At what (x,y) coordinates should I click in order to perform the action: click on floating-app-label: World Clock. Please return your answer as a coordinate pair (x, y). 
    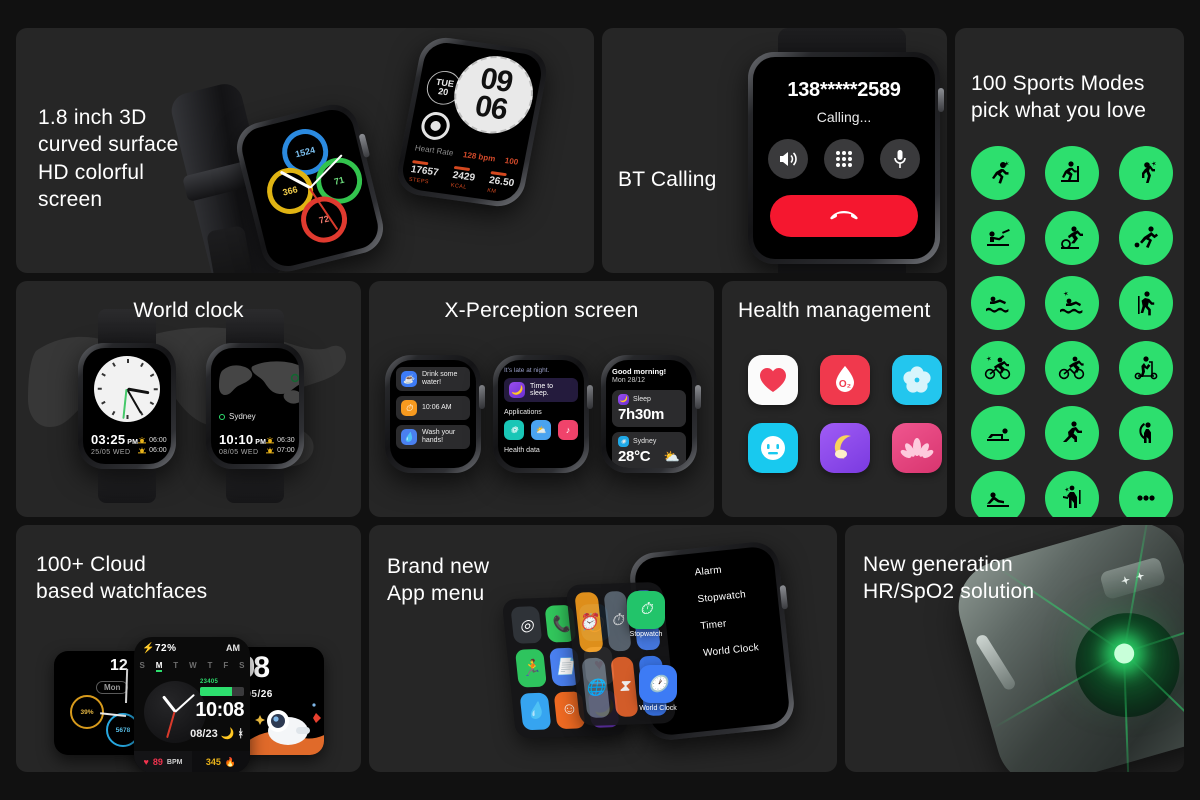
    Looking at the image, I should click on (658, 708).